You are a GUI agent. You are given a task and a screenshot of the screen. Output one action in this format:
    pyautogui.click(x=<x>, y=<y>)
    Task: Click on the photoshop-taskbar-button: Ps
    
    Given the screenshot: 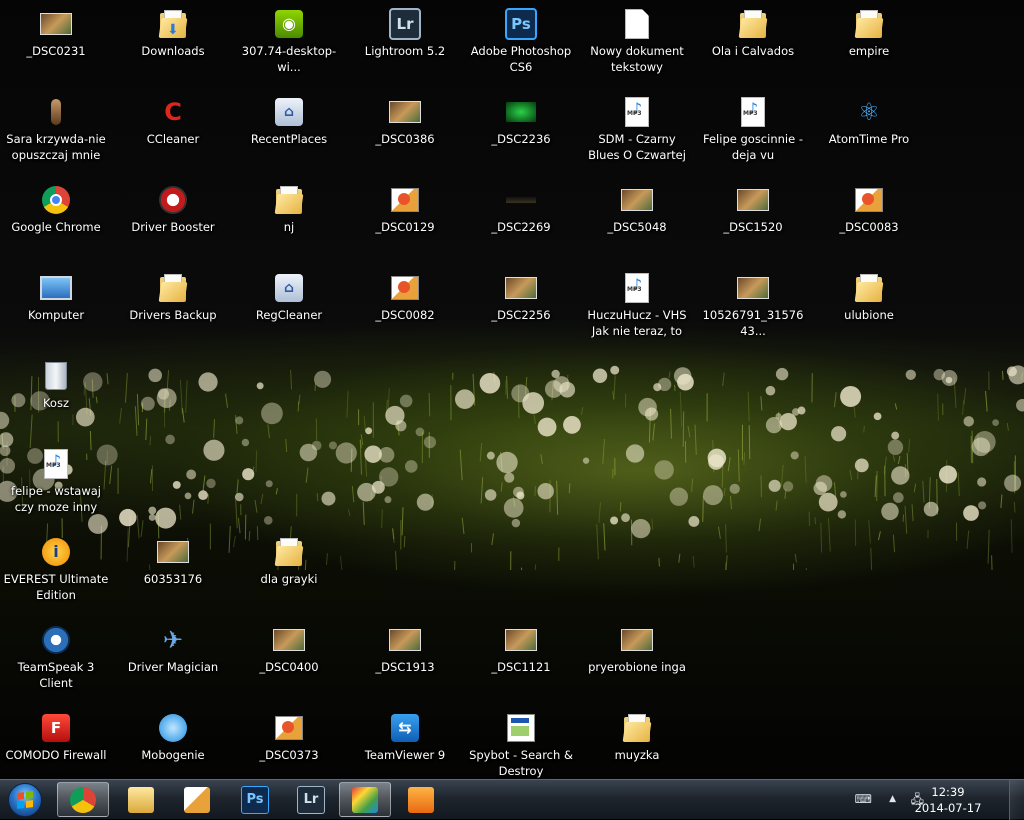 What is the action you would take?
    pyautogui.click(x=255, y=799)
    